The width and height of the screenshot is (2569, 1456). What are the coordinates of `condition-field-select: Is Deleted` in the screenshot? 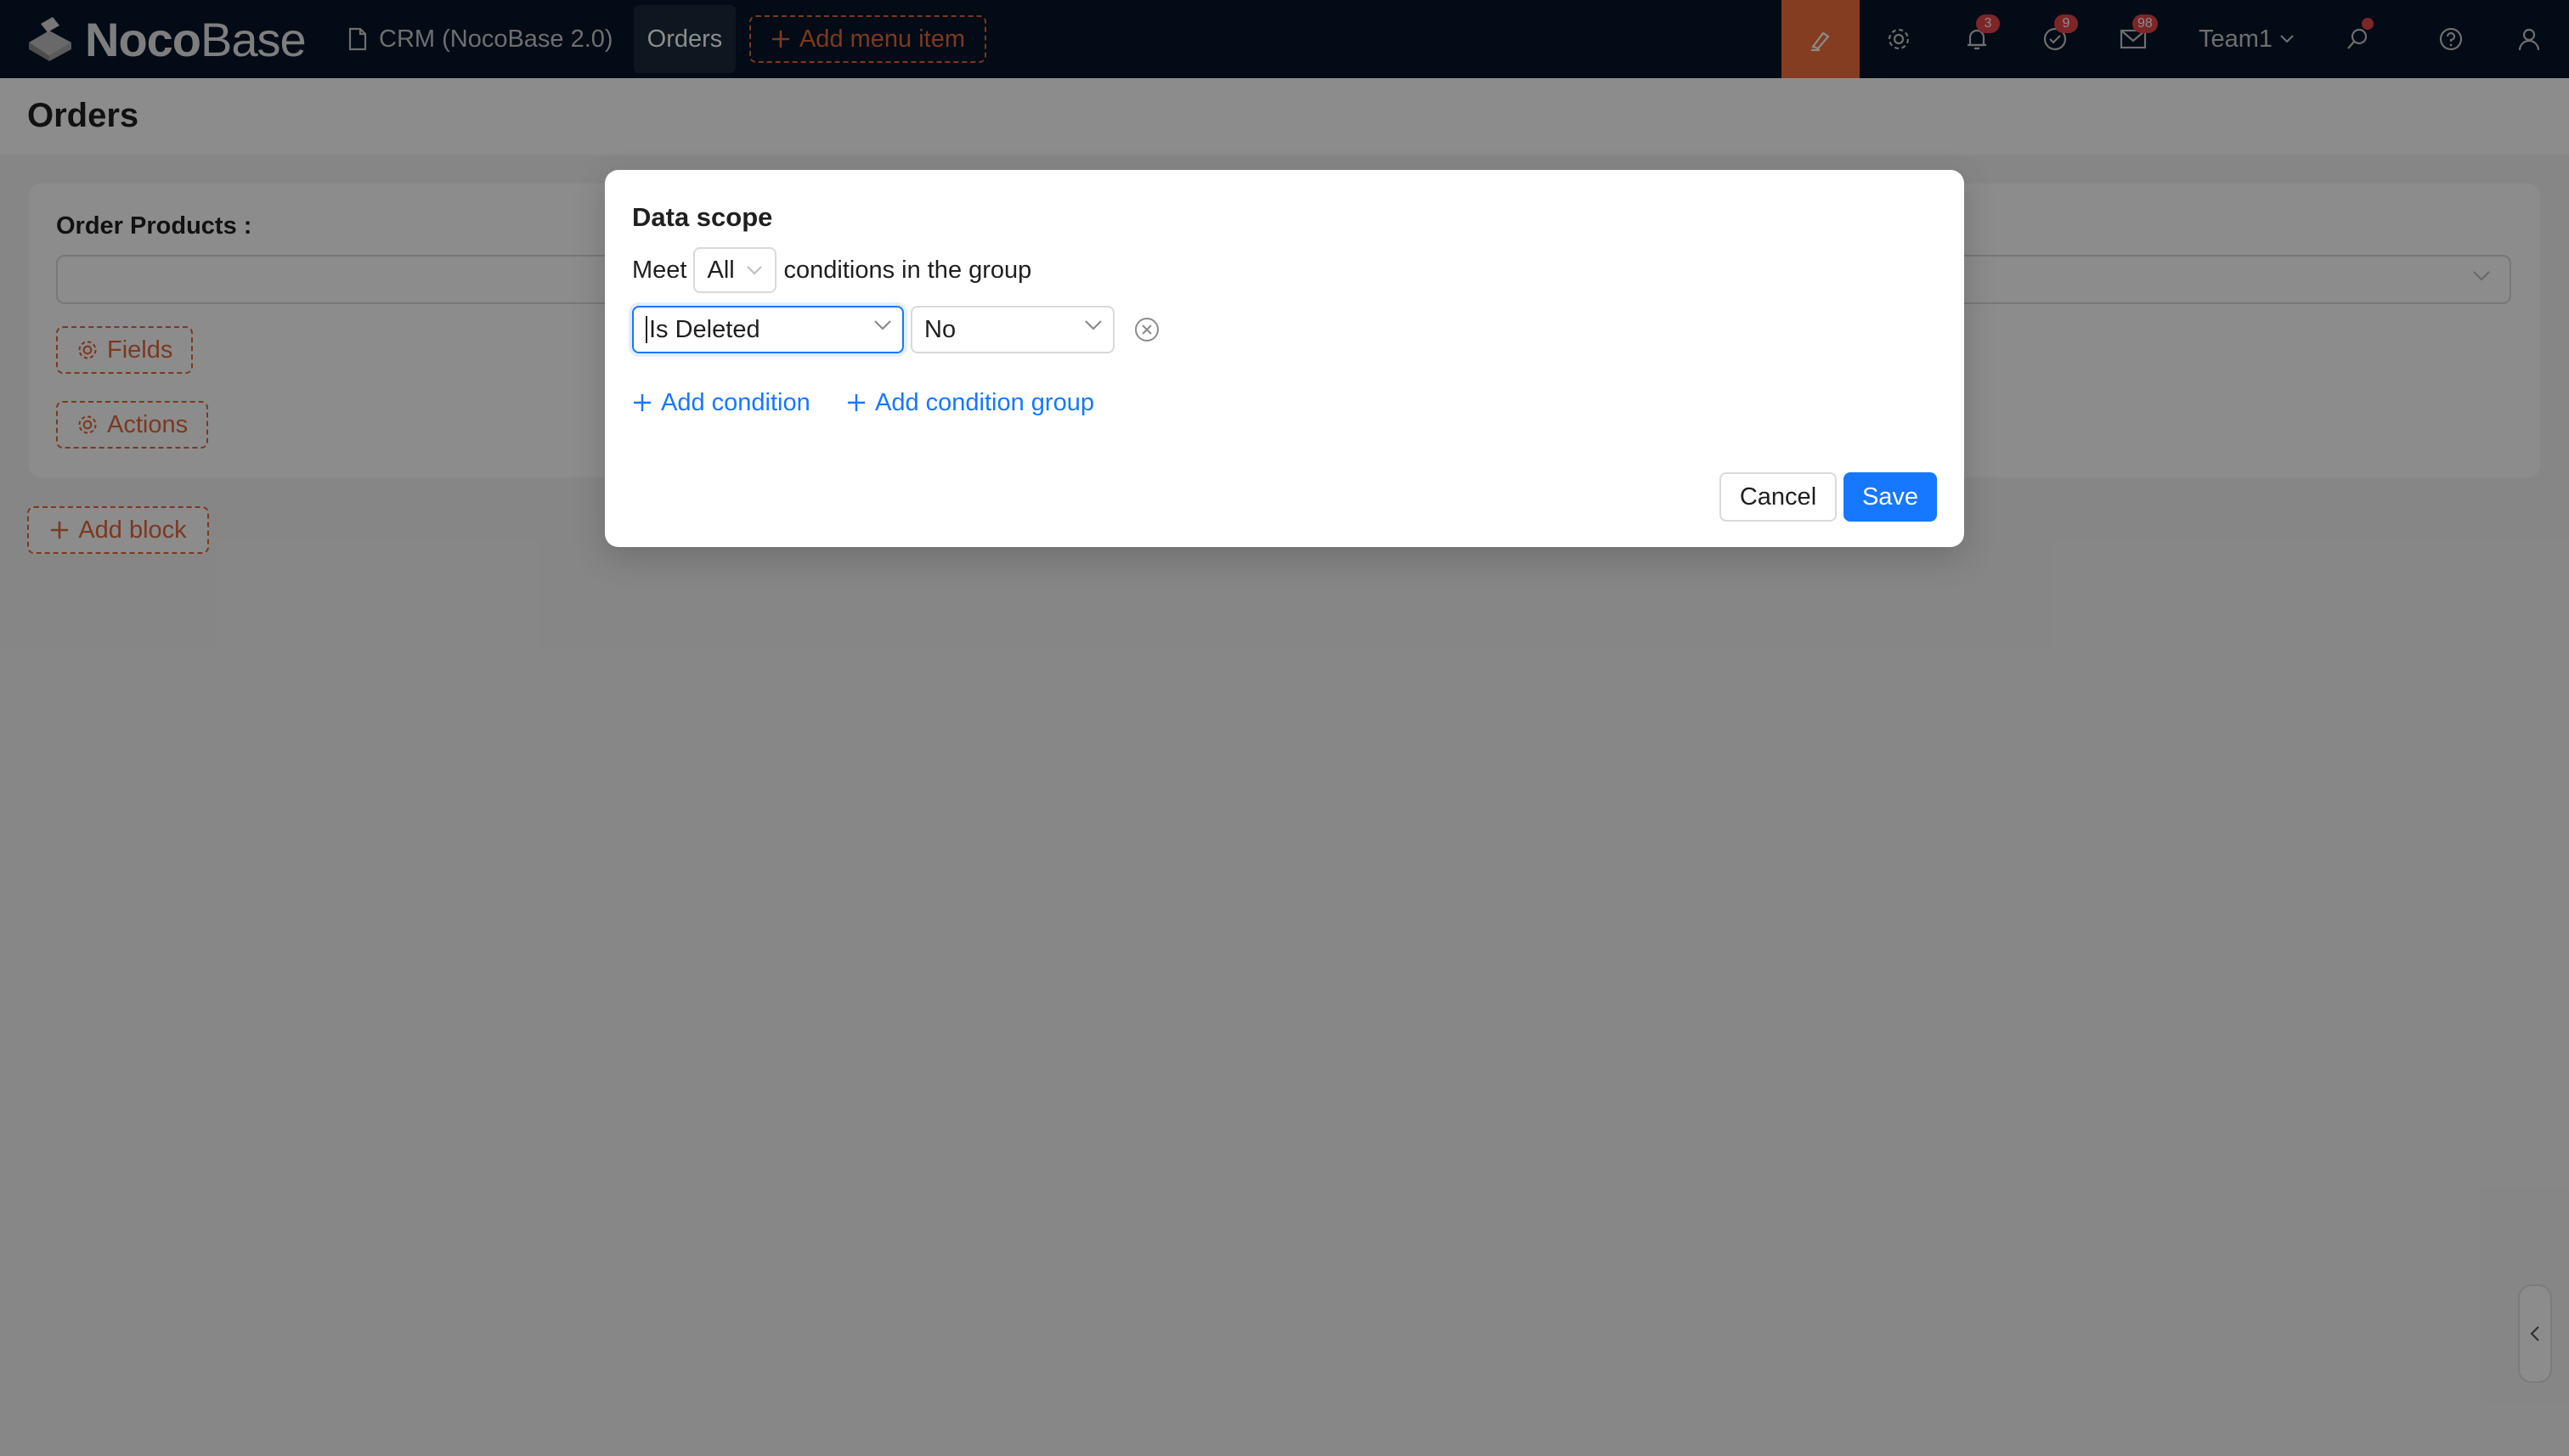 It's located at (768, 329).